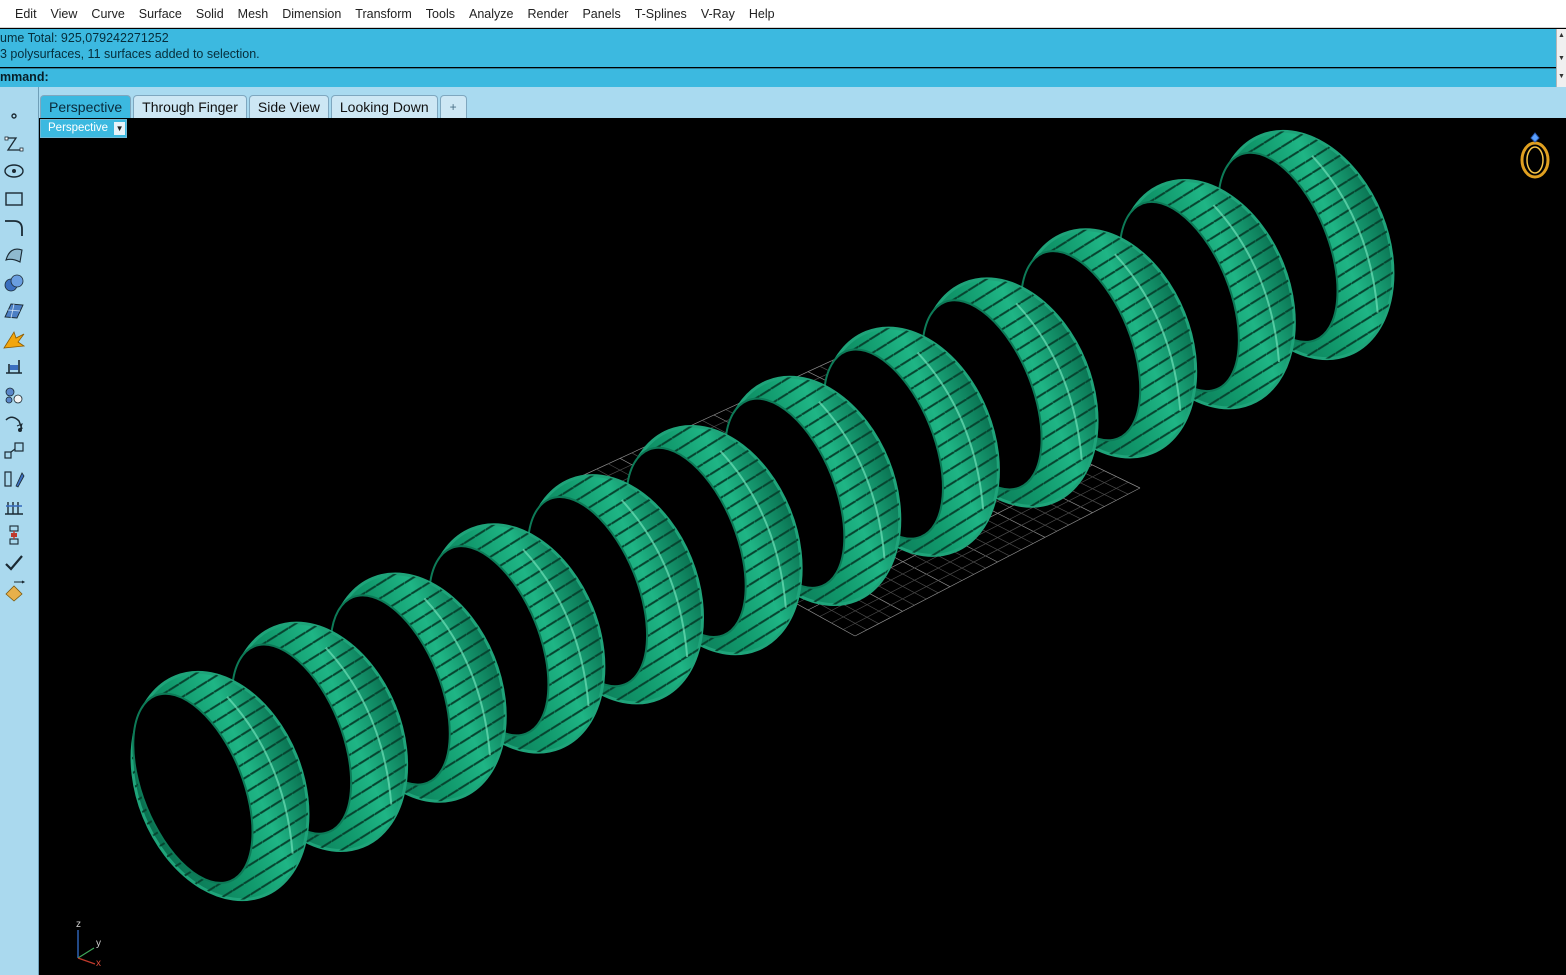 This screenshot has width=1566, height=975. I want to click on command-input, so click(797, 78).